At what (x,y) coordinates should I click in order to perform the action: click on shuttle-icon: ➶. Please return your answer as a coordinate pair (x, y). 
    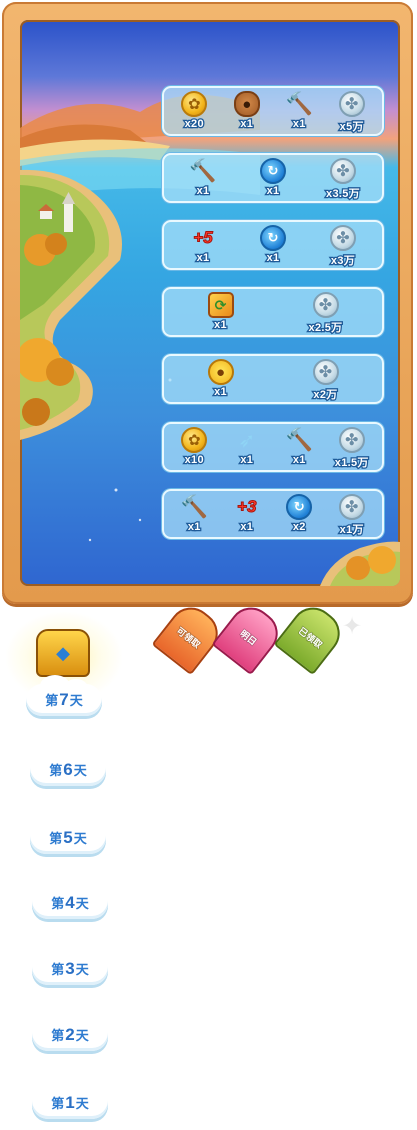
    Looking at the image, I should click on (247, 440).